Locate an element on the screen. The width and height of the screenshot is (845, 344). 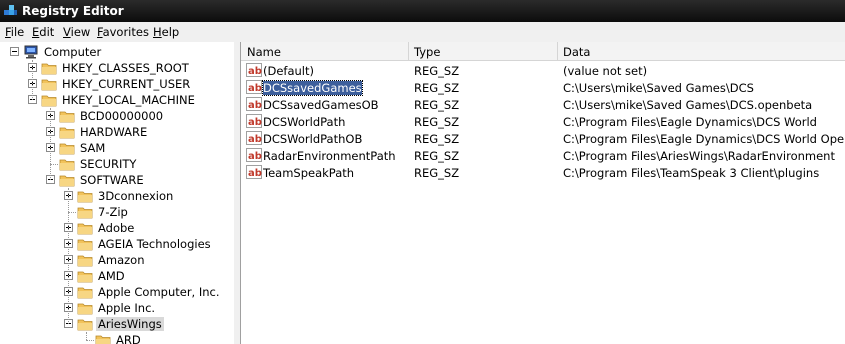
column-data: Data is located at coordinates (576, 52).